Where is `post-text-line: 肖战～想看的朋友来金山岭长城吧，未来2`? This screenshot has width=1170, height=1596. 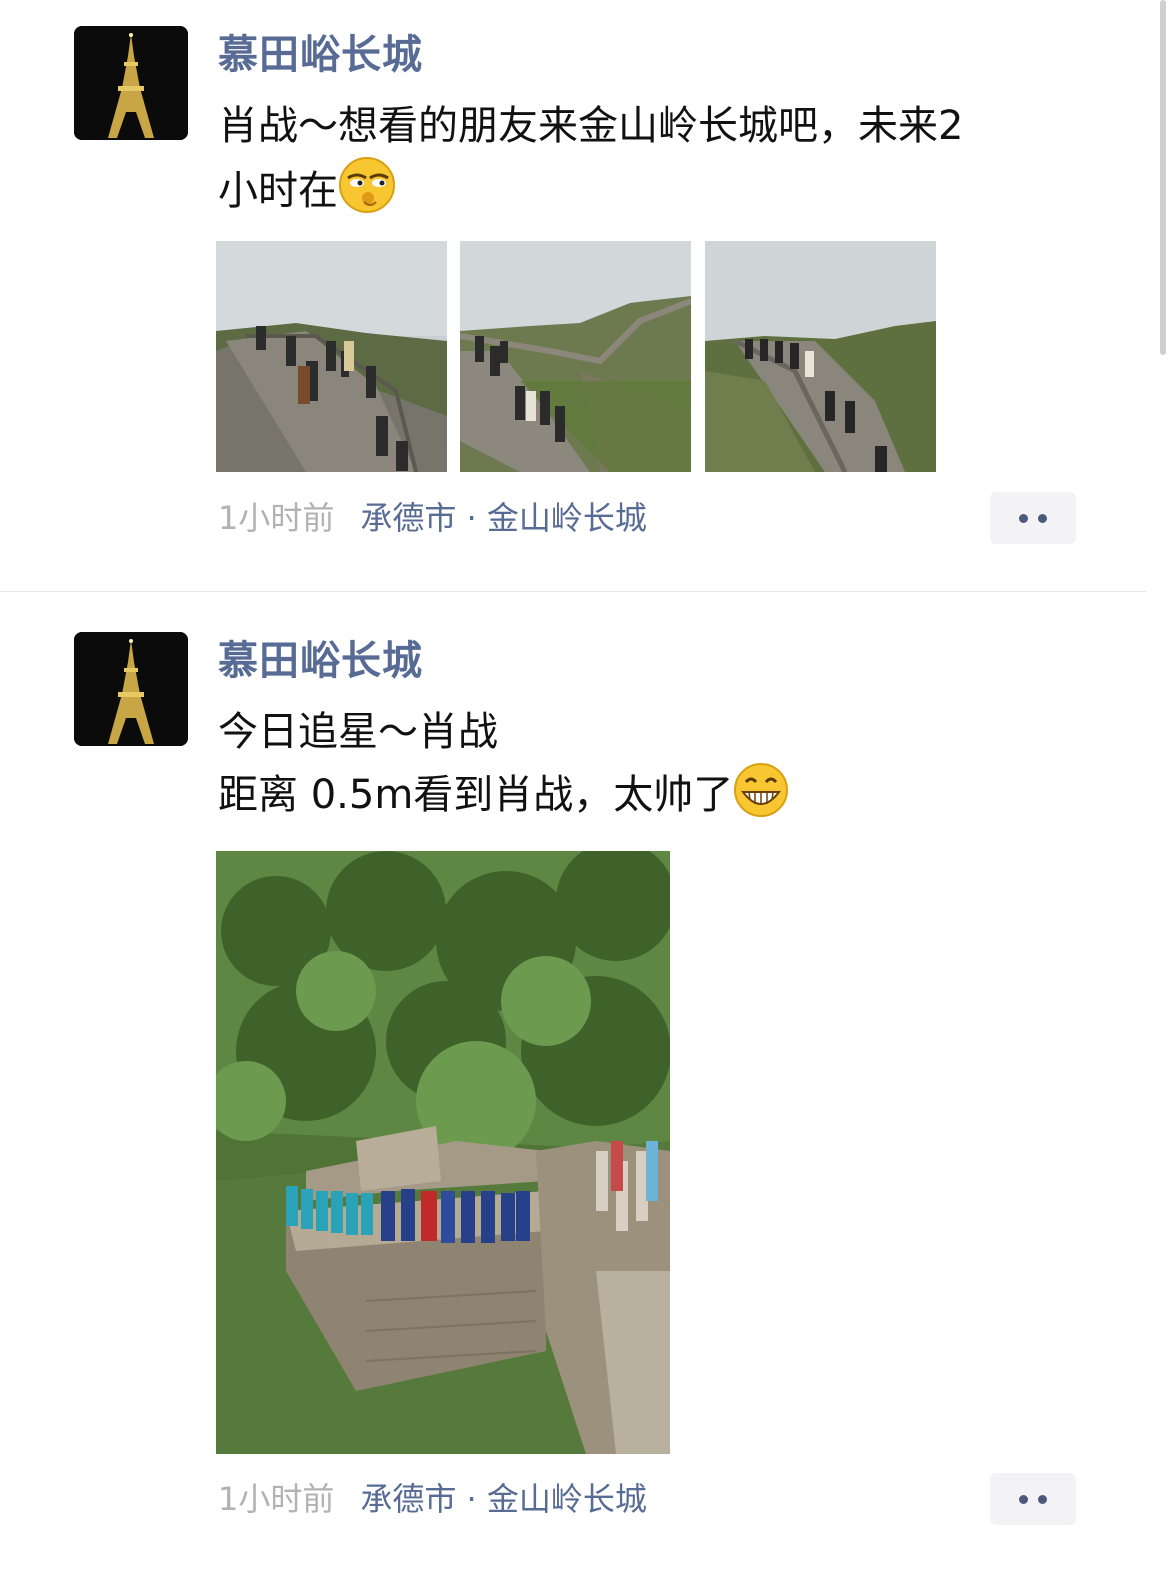 post-text-line: 肖战～想看的朋友来金山岭长城吧，未来2 is located at coordinates (591, 126).